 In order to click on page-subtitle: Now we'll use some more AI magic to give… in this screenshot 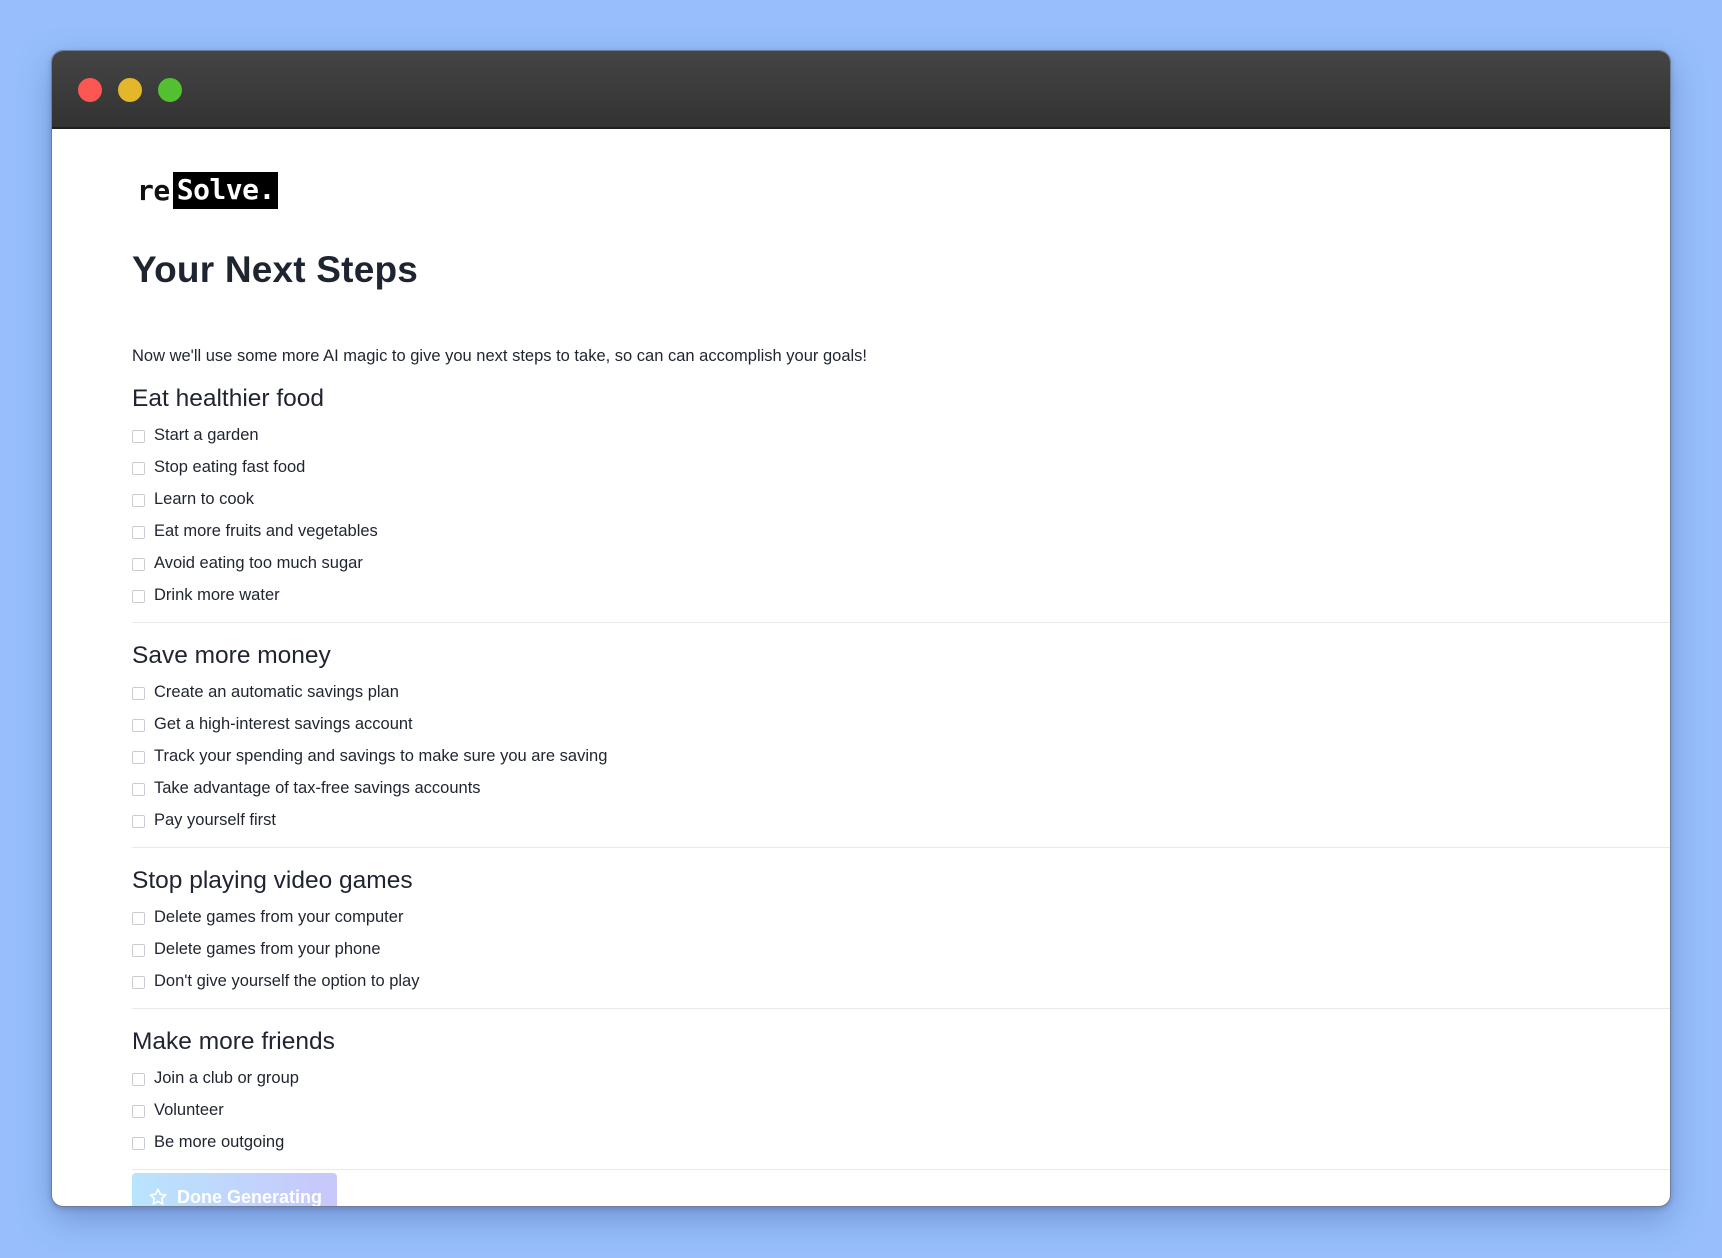, I will do `click(499, 356)`.